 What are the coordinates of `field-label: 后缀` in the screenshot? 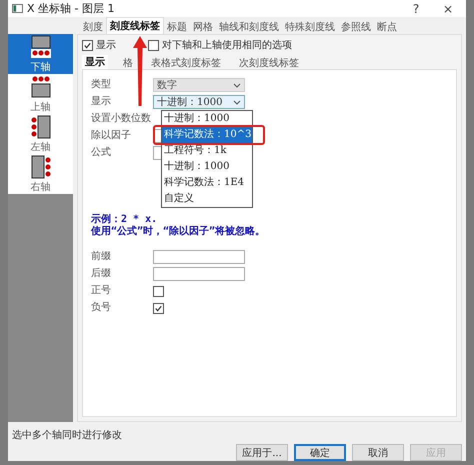 It's located at (101, 274).